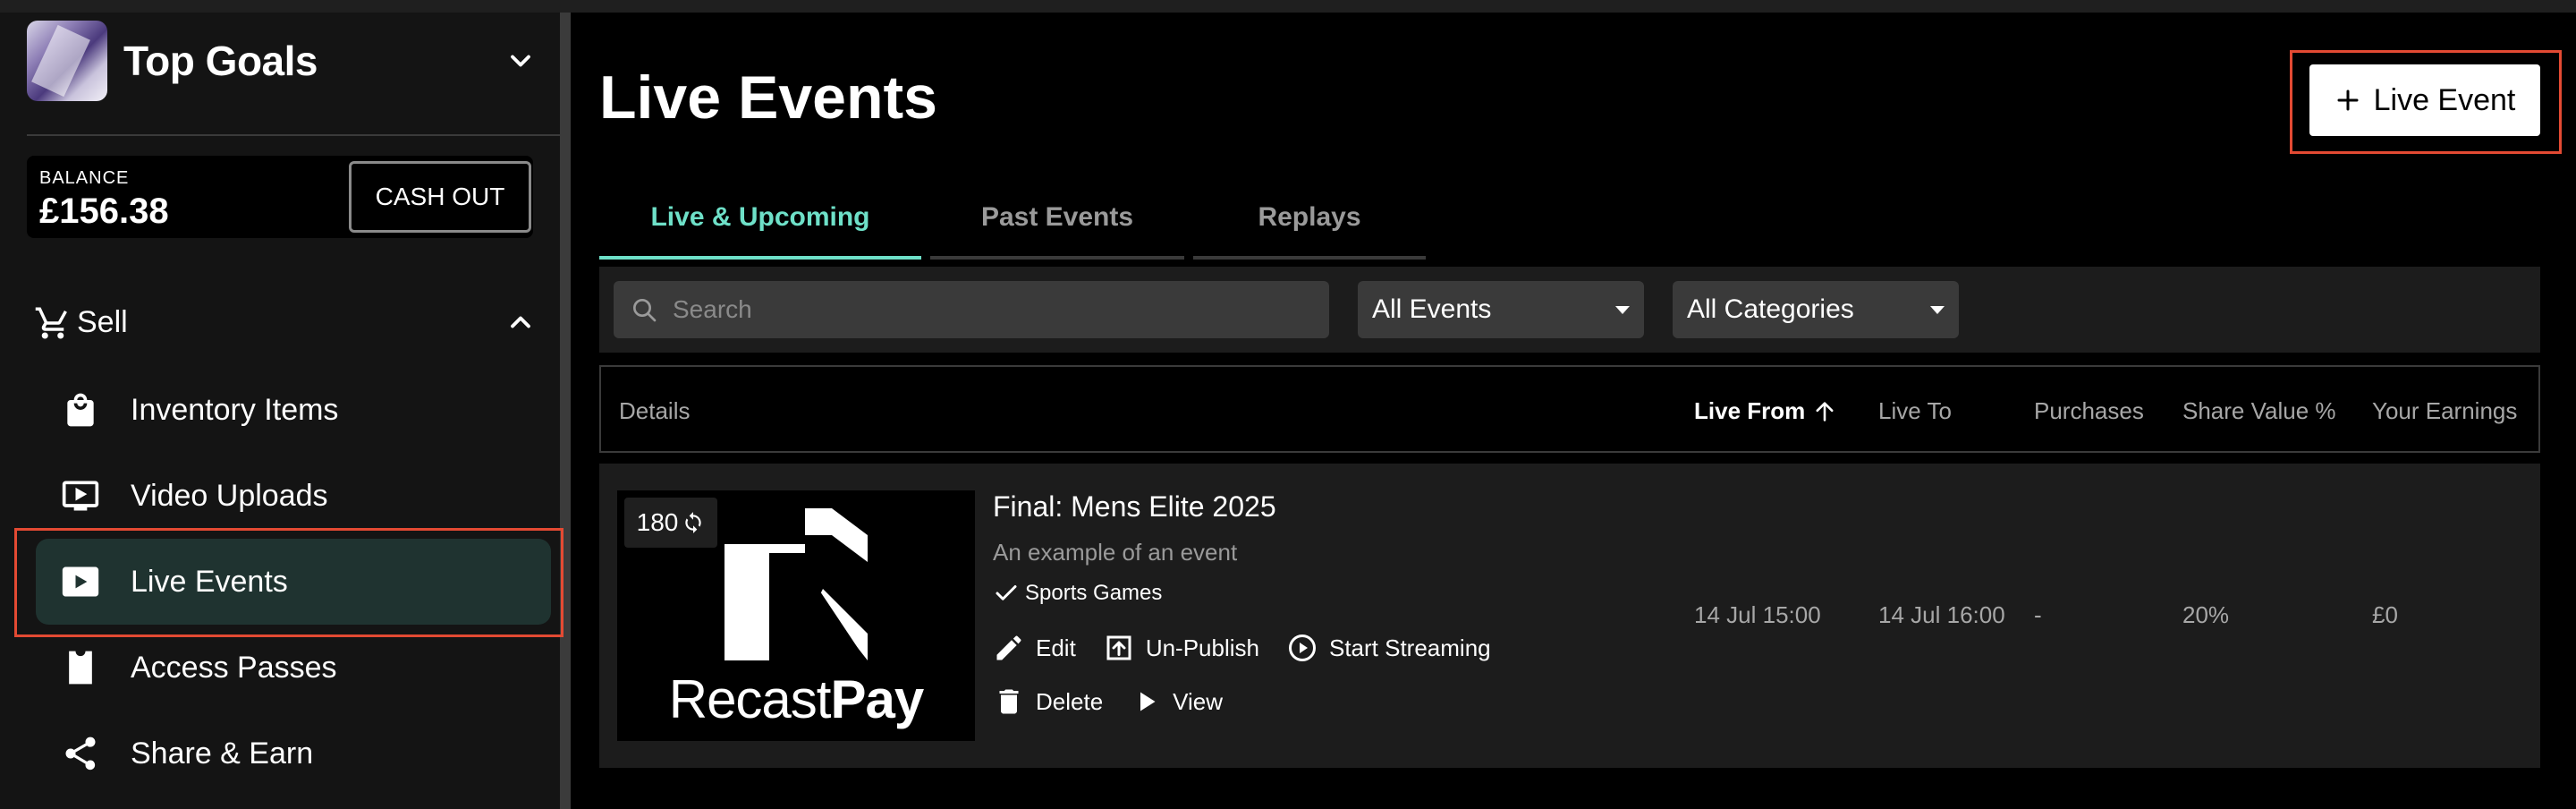 This screenshot has height=809, width=2576. I want to click on event-title: Final: Mens Elite 2025, so click(1134, 506).